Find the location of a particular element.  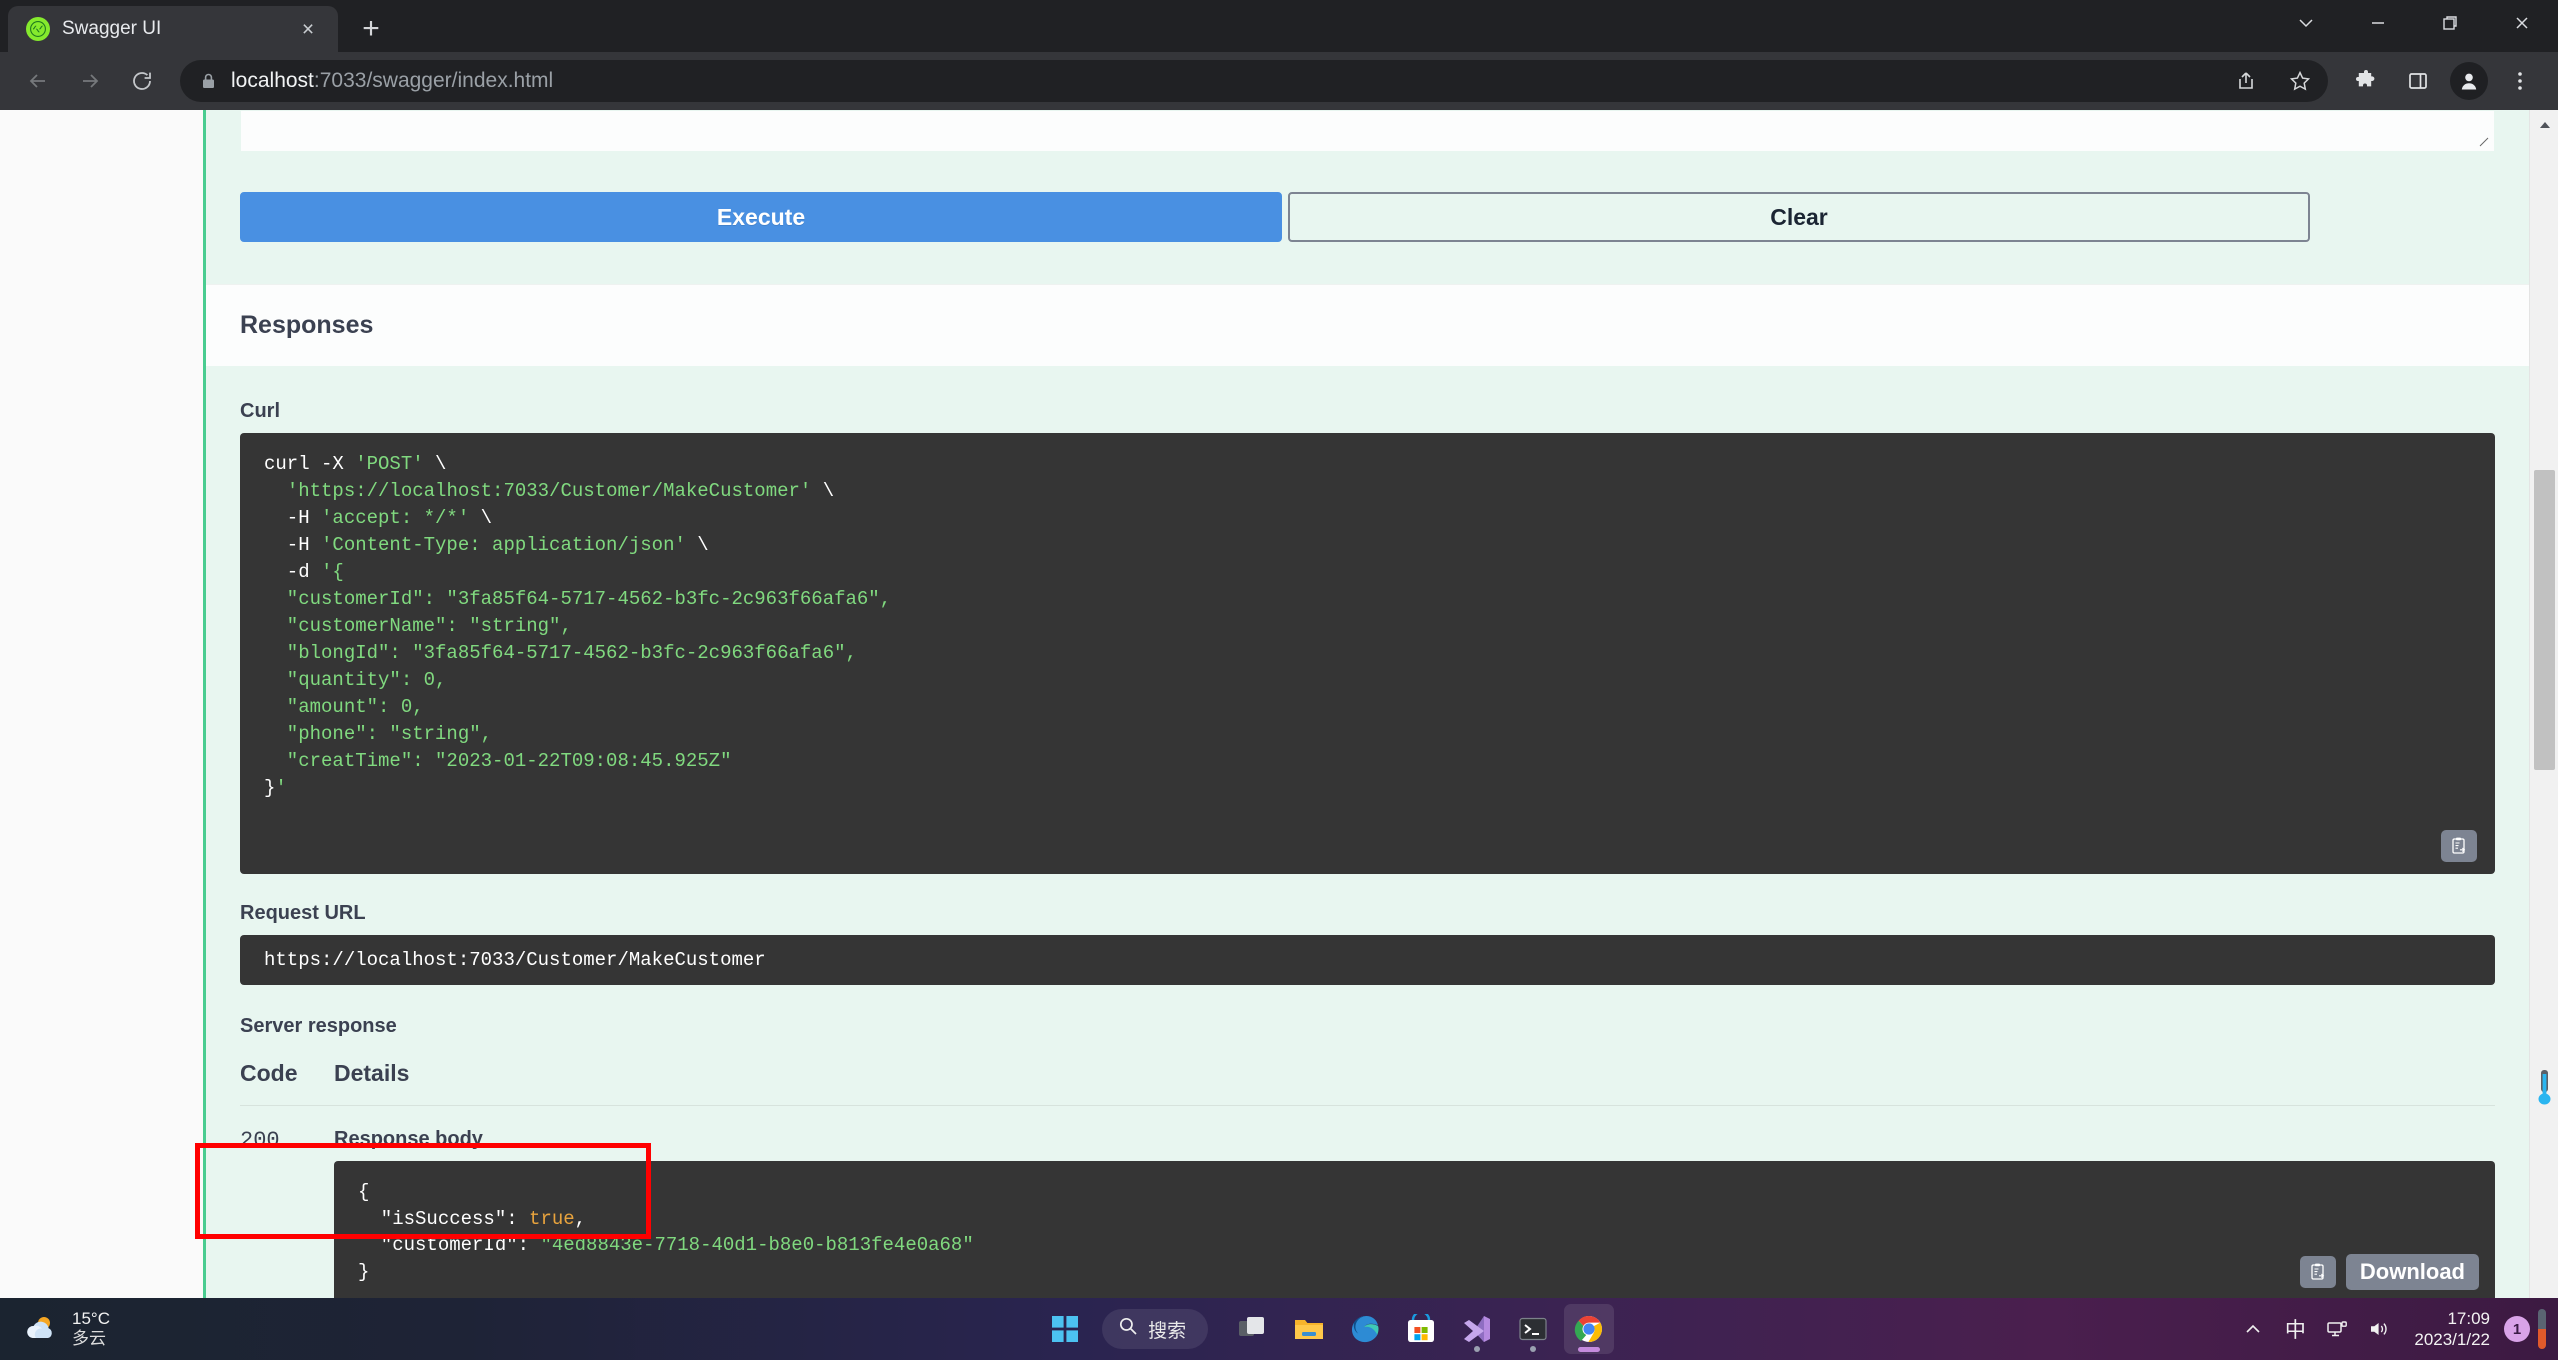

request-url-label: Request URL is located at coordinates (303, 912).